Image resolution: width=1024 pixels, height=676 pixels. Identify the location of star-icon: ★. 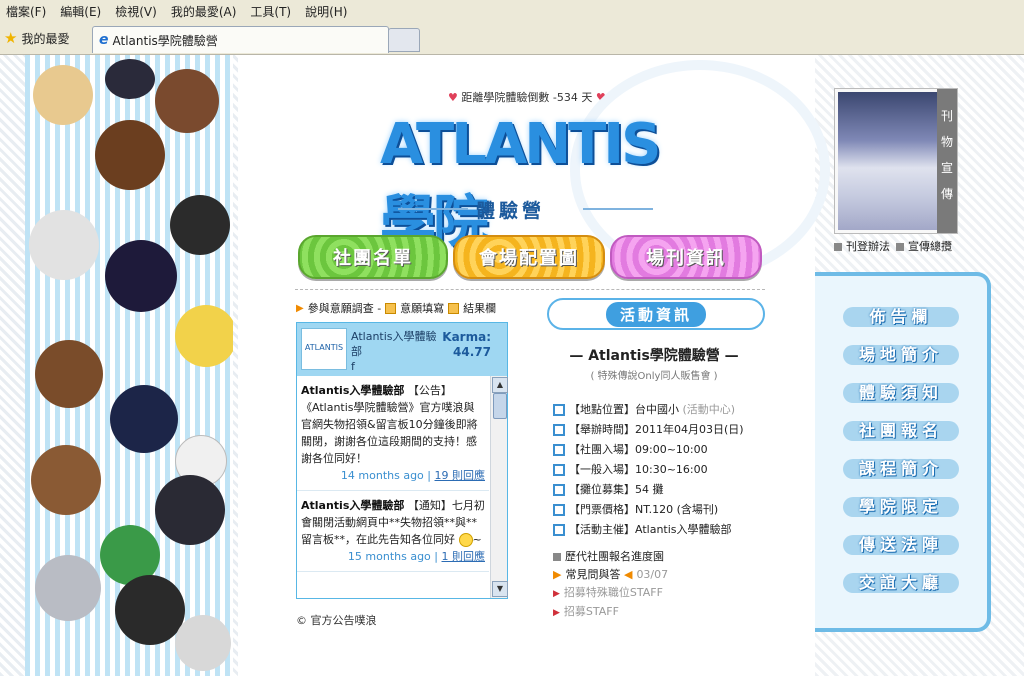
(11, 38).